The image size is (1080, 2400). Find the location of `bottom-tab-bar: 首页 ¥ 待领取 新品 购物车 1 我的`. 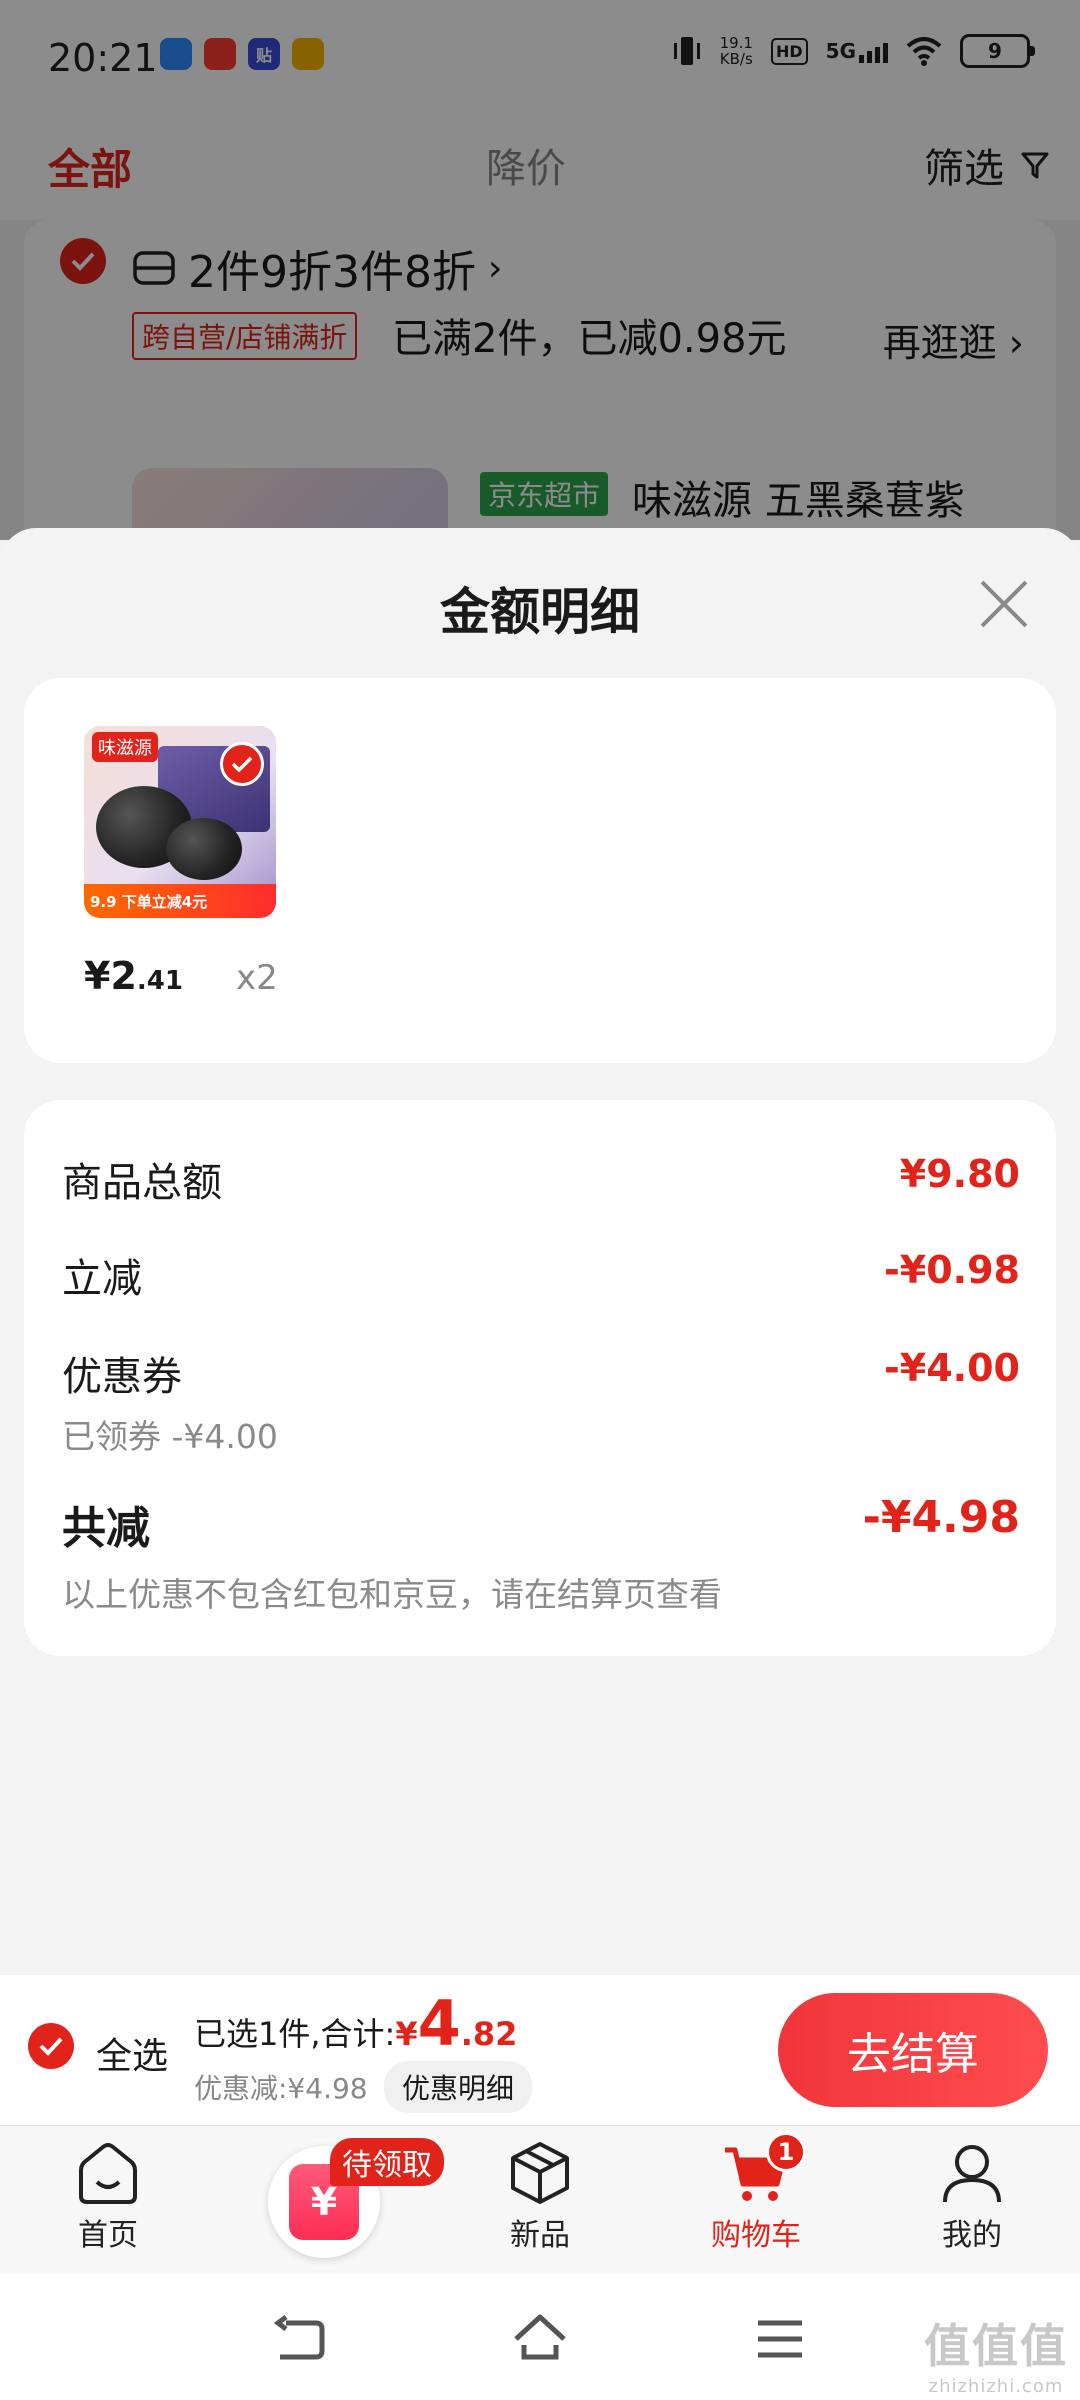

bottom-tab-bar: 首页 ¥ 待领取 新品 购物车 1 我的 is located at coordinates (540, 2199).